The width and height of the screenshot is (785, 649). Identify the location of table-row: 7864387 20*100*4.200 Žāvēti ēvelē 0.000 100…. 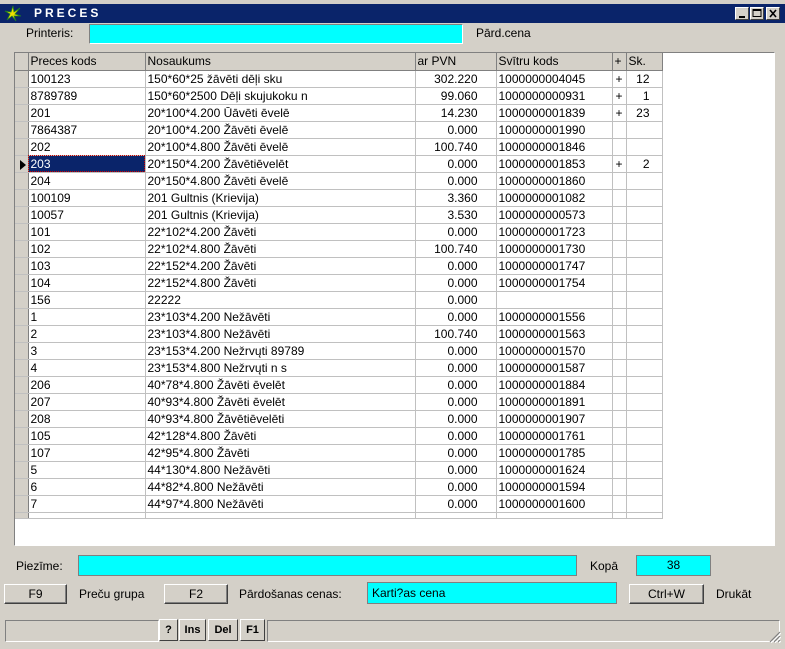
(339, 130).